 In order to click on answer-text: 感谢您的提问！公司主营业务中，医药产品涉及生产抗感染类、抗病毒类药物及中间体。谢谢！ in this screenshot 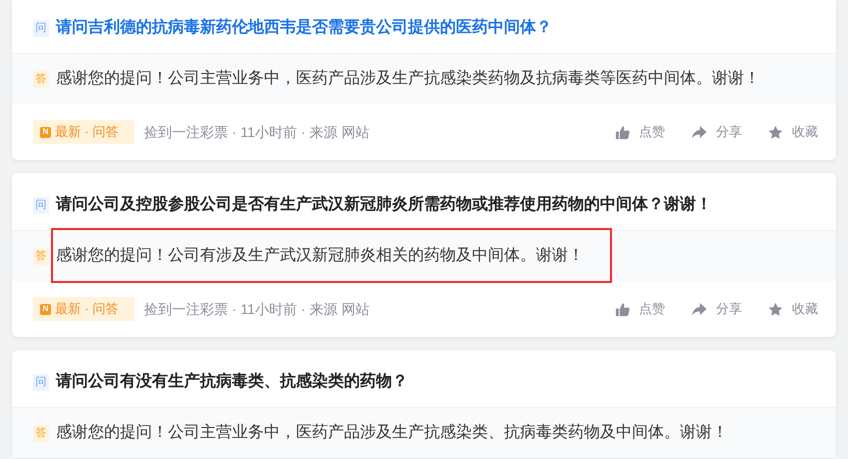, I will do `click(392, 432)`.